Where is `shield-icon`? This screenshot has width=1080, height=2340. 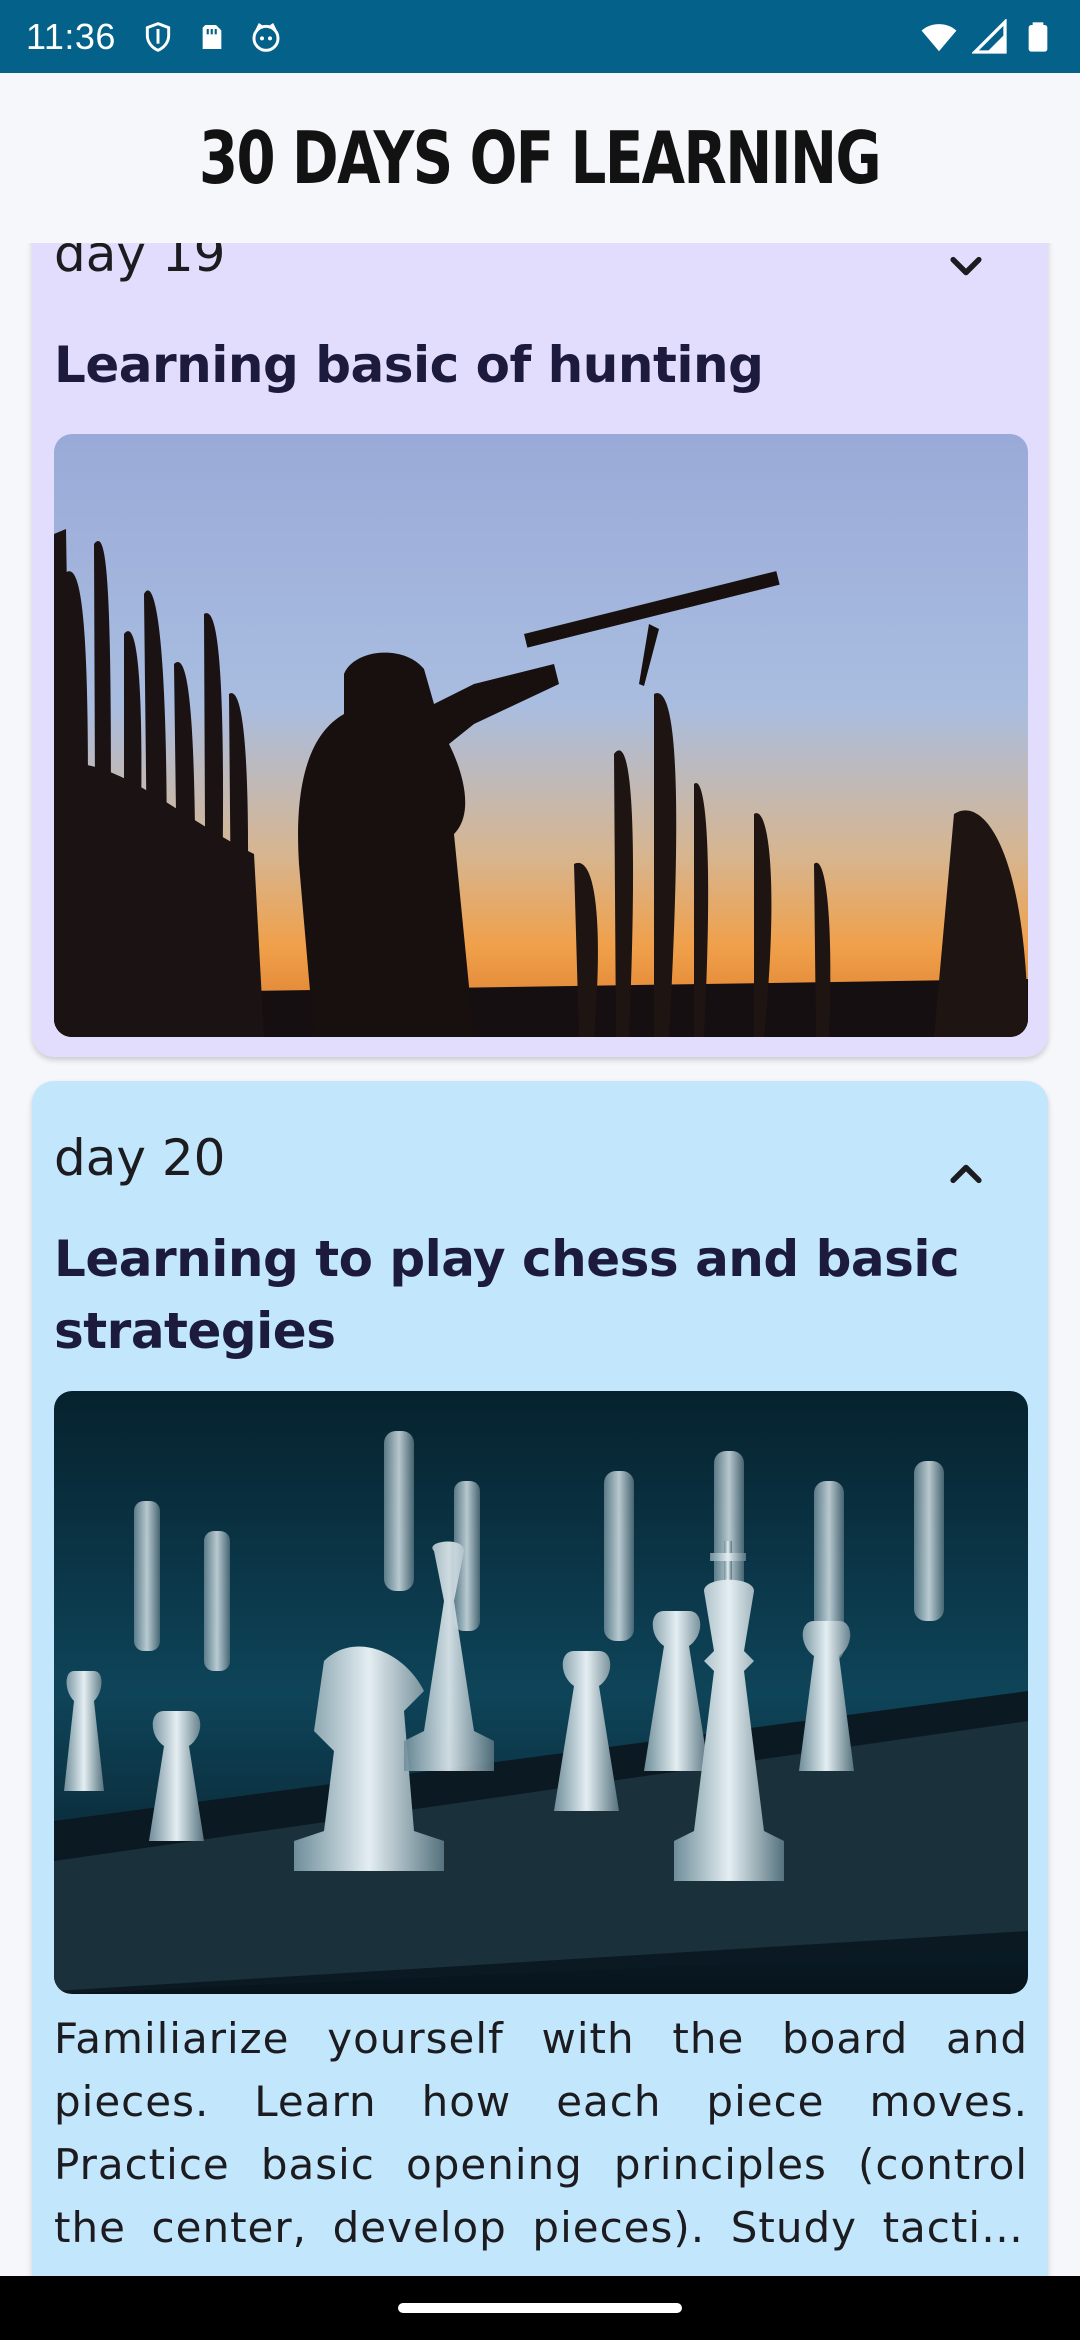 shield-icon is located at coordinates (158, 36).